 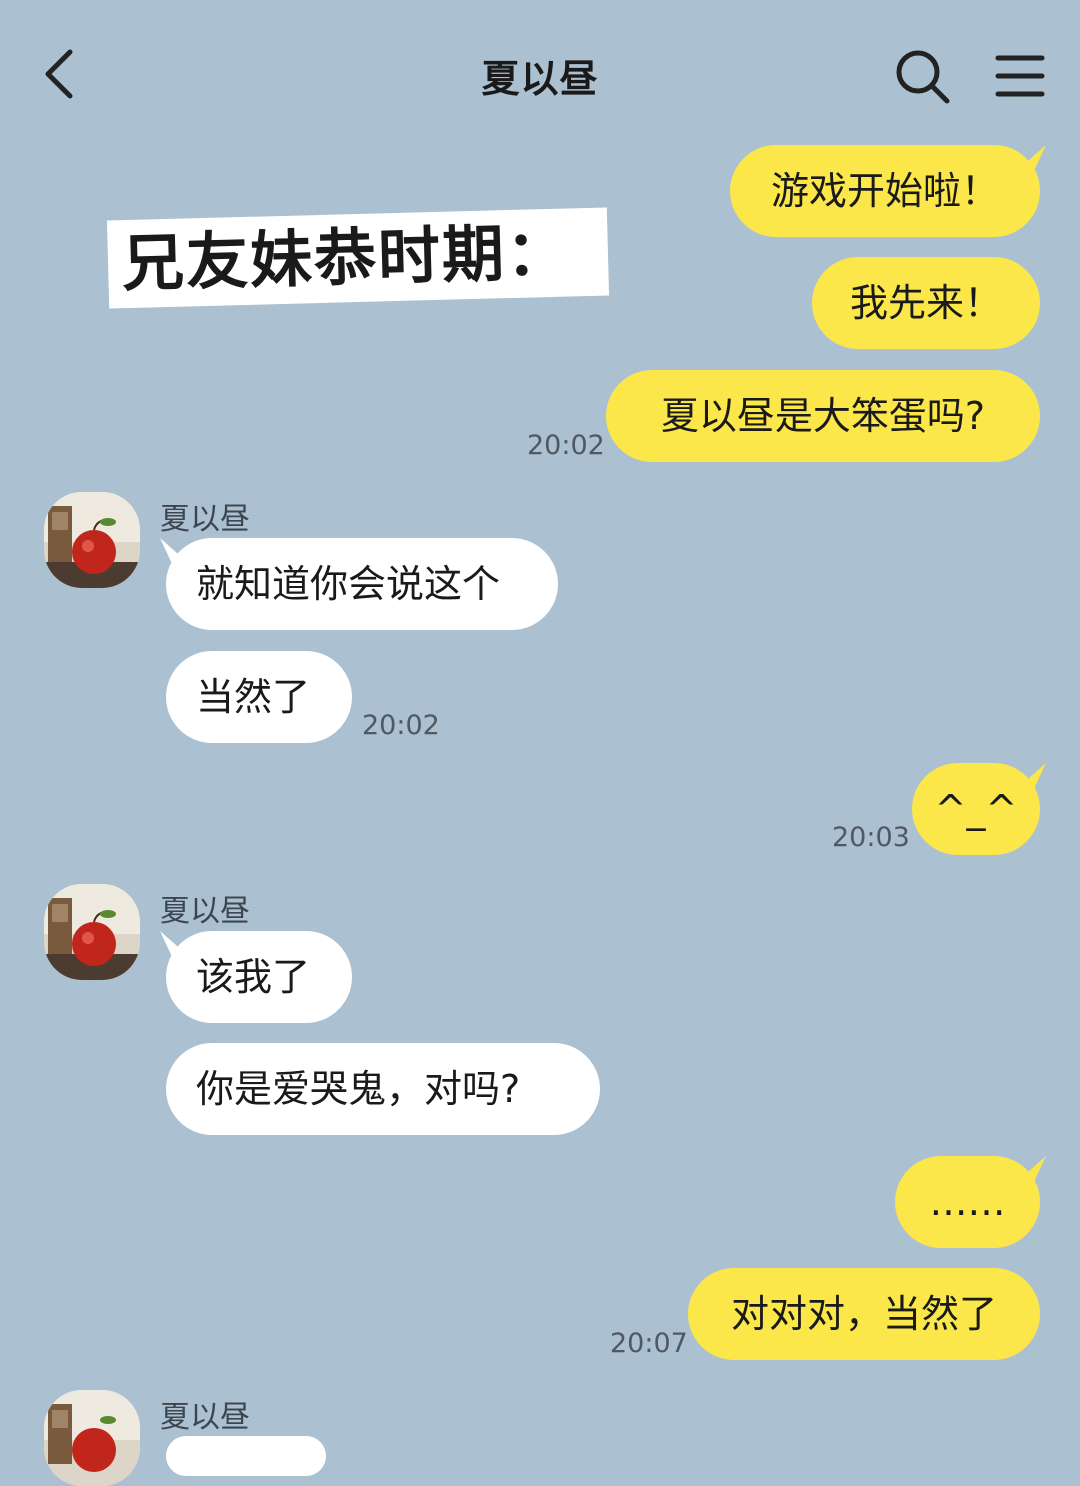 I want to click on message-text: ^_^, so click(x=976, y=809).